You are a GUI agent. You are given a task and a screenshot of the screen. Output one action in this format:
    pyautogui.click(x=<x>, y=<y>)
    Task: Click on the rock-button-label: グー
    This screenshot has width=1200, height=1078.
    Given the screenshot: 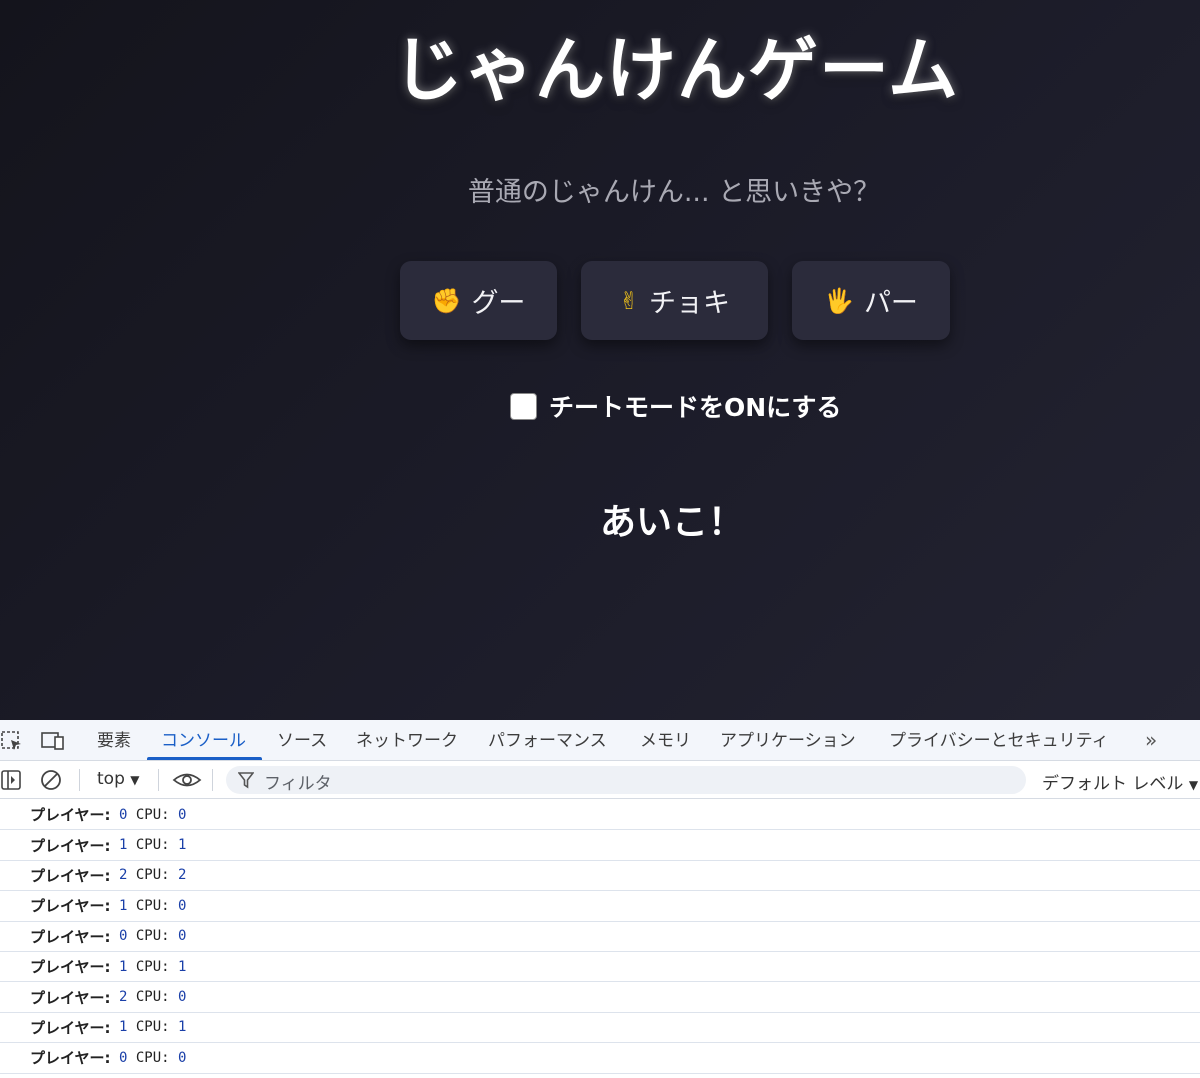 What is the action you would take?
    pyautogui.click(x=498, y=303)
    